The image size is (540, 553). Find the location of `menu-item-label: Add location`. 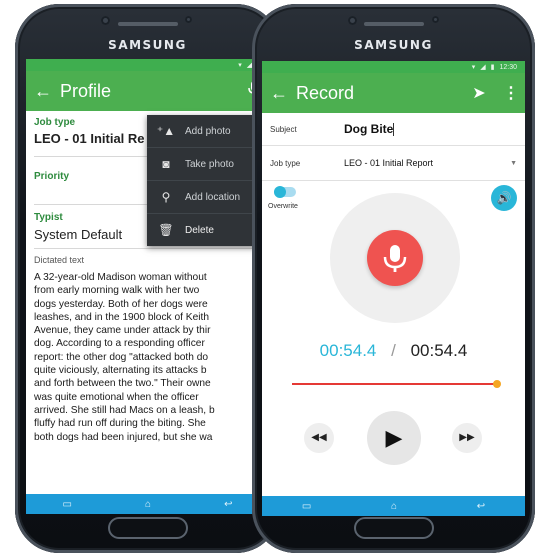

menu-item-label: Add location is located at coordinates (213, 197).